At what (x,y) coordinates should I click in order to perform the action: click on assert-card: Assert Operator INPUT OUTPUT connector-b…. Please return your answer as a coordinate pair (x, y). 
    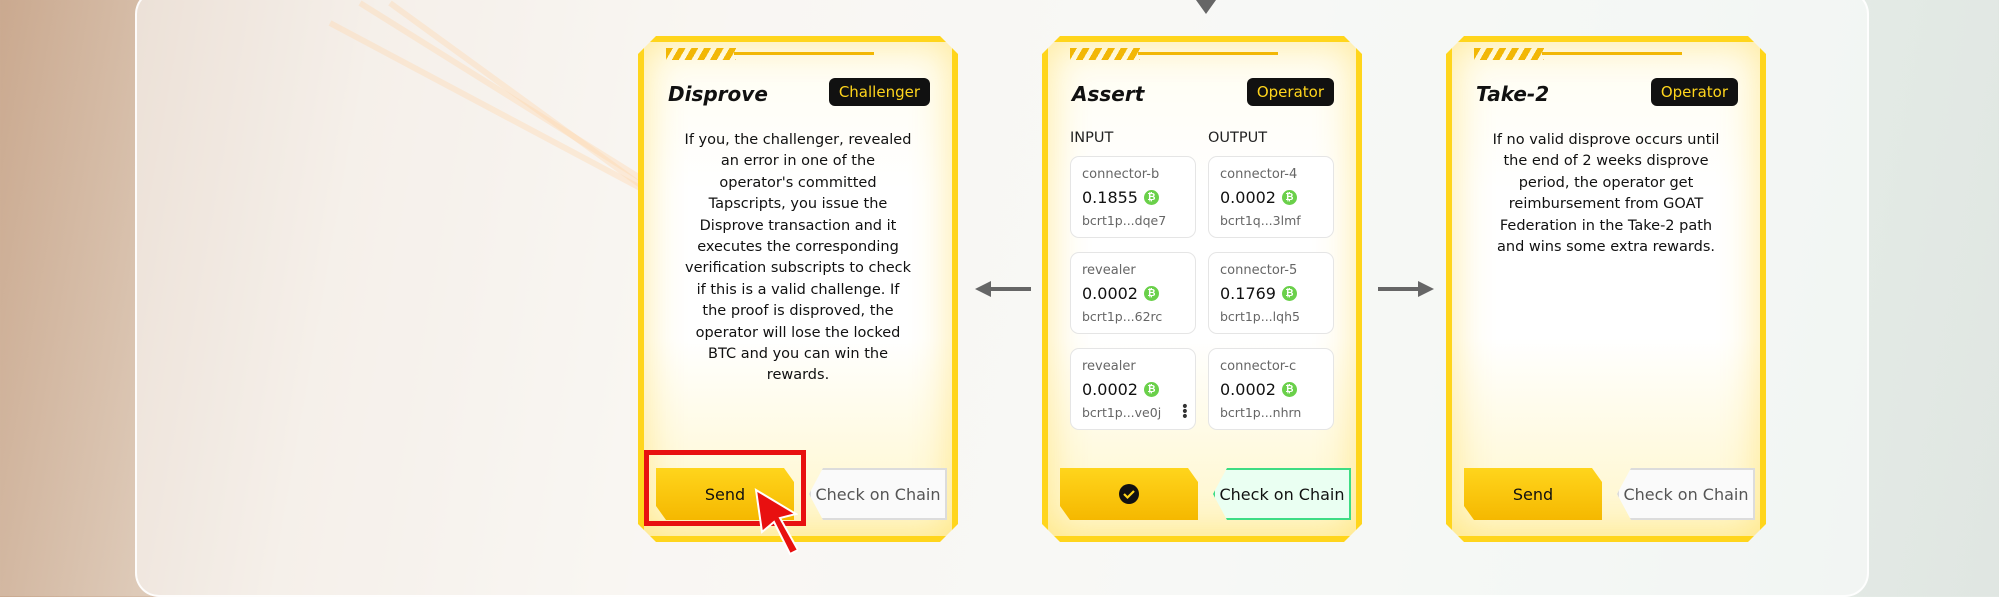
    Looking at the image, I should click on (1202, 289).